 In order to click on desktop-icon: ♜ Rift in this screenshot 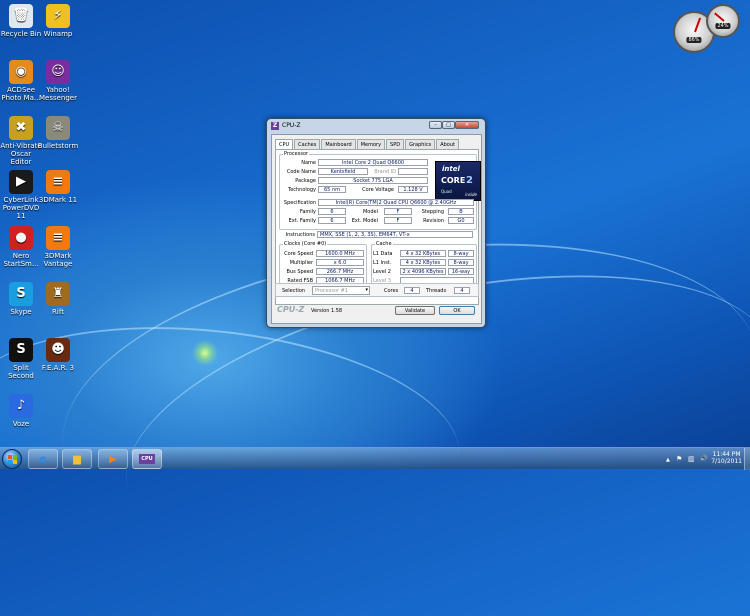, I will do `click(58, 299)`.